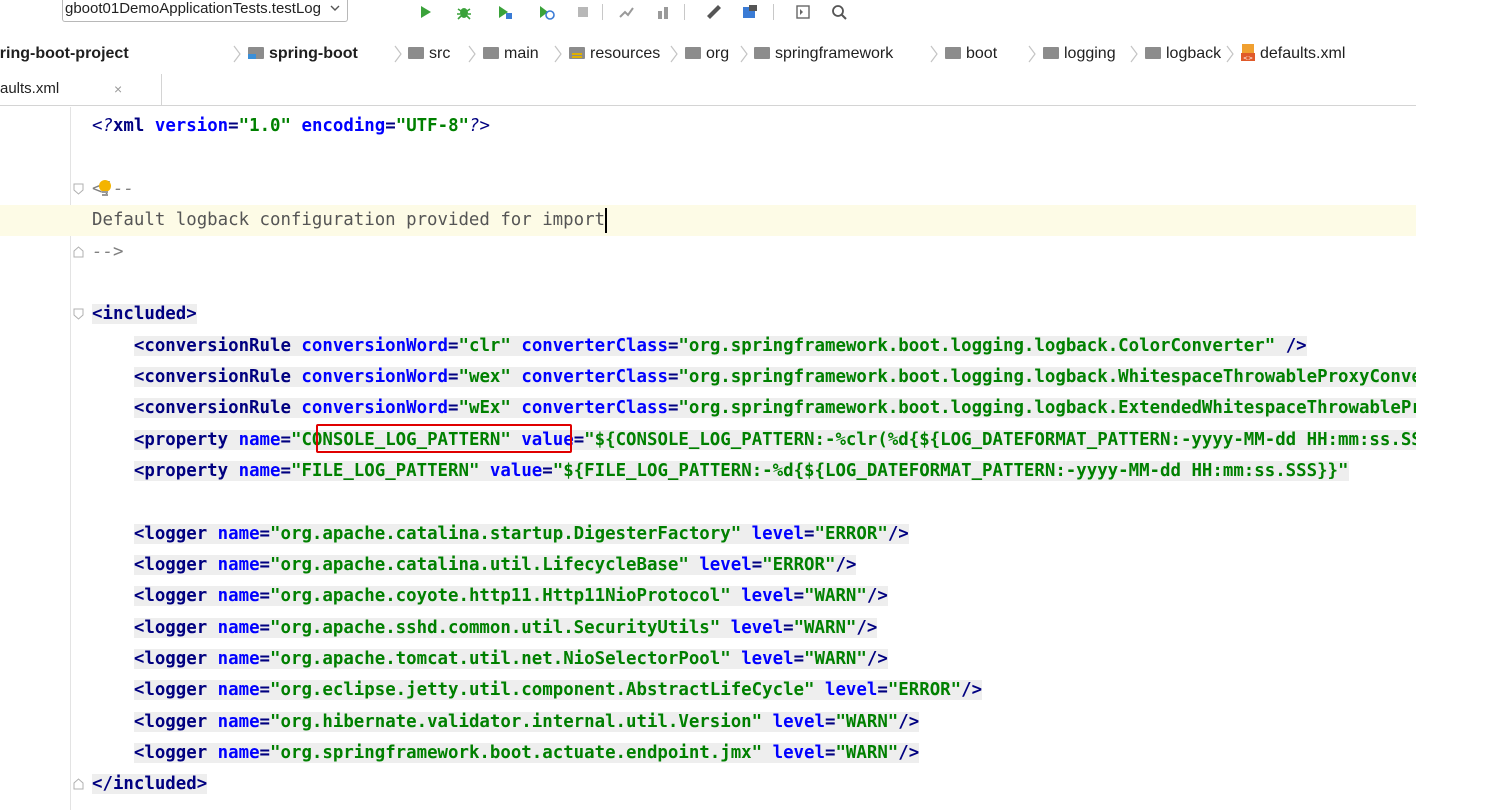 The height and width of the screenshot is (810, 1490). Describe the element at coordinates (118, 89) in the screenshot. I see `close-icon: ×` at that location.